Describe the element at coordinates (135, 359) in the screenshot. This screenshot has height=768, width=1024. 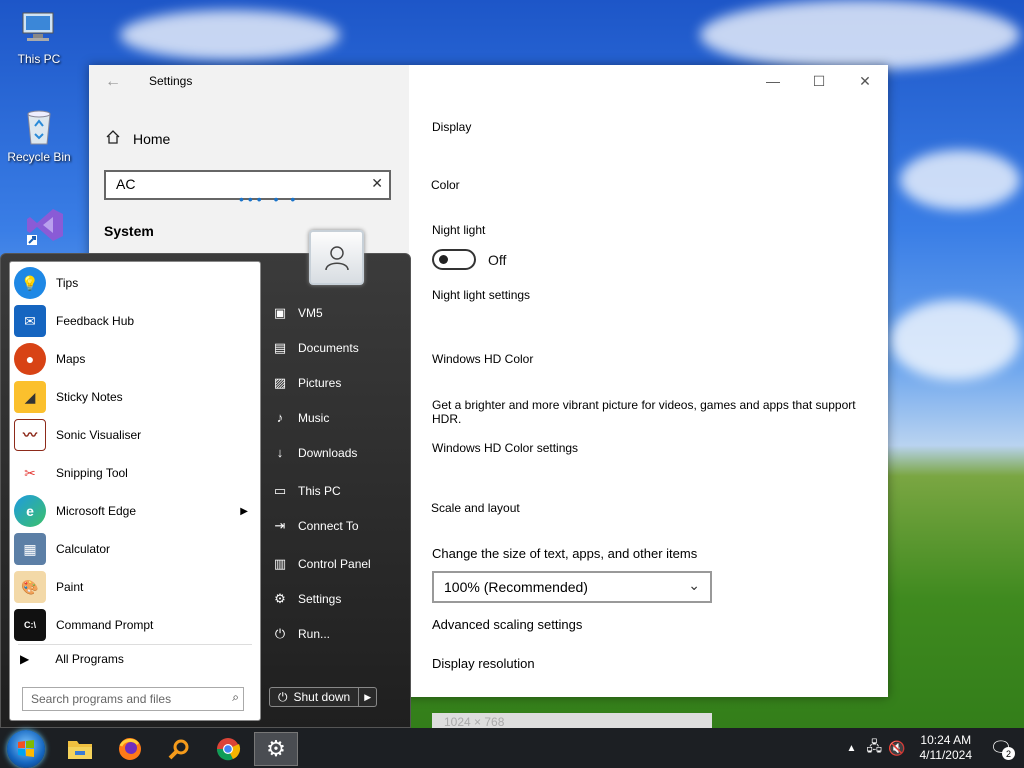
I see `program-maps: ● Maps` at that location.